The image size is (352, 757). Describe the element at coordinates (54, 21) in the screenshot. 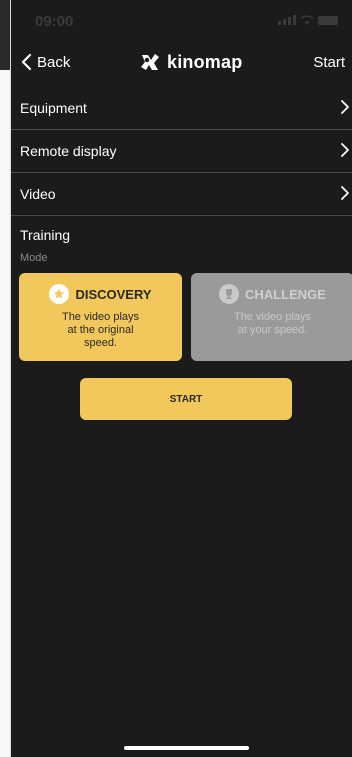

I see `status-time: 09:00` at that location.